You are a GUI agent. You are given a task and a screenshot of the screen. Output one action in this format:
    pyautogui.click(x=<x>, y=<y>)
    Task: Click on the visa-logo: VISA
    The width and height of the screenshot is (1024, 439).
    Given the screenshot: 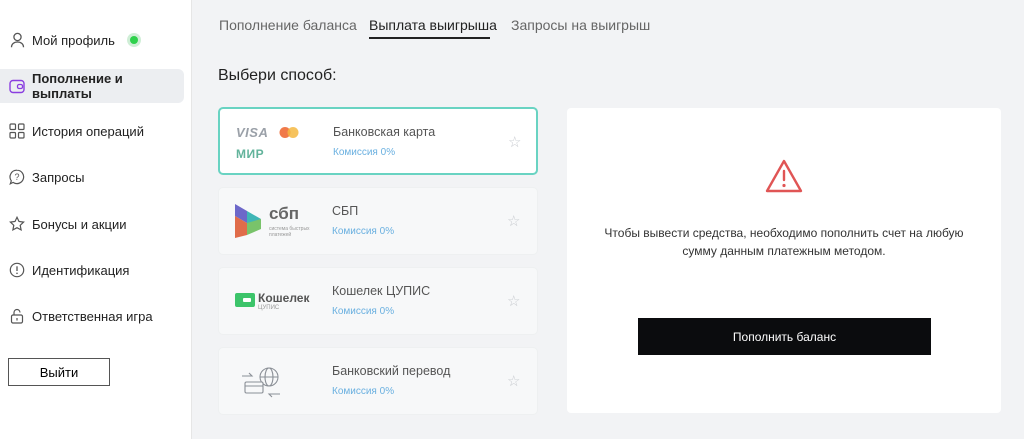 What is the action you would take?
    pyautogui.click(x=252, y=132)
    